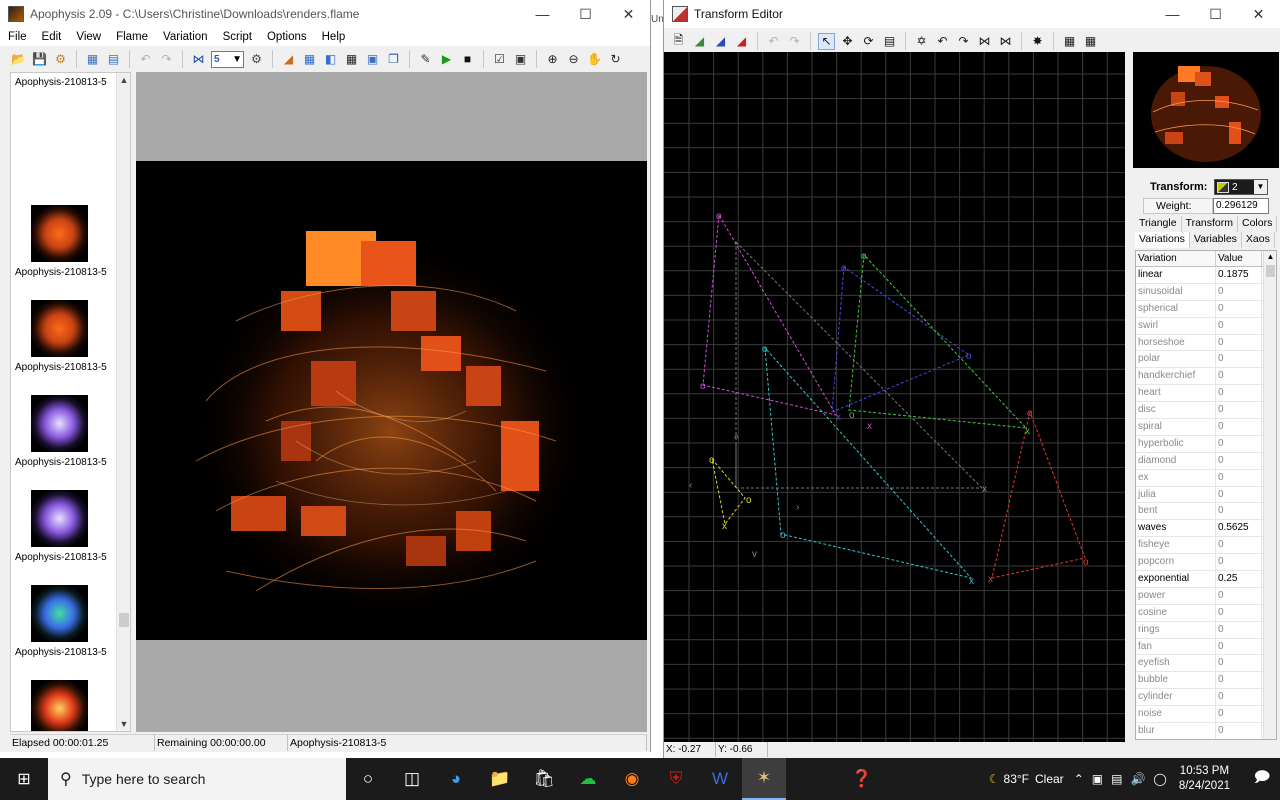 The height and width of the screenshot is (800, 1280). I want to click on variation-row: bent 0, so click(1206, 512).